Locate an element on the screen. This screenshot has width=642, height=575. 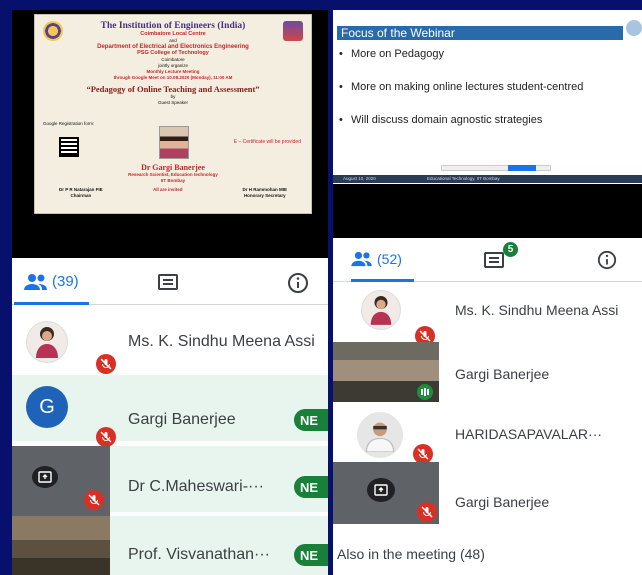
tab-people: (39) is located at coordinates (51, 283).